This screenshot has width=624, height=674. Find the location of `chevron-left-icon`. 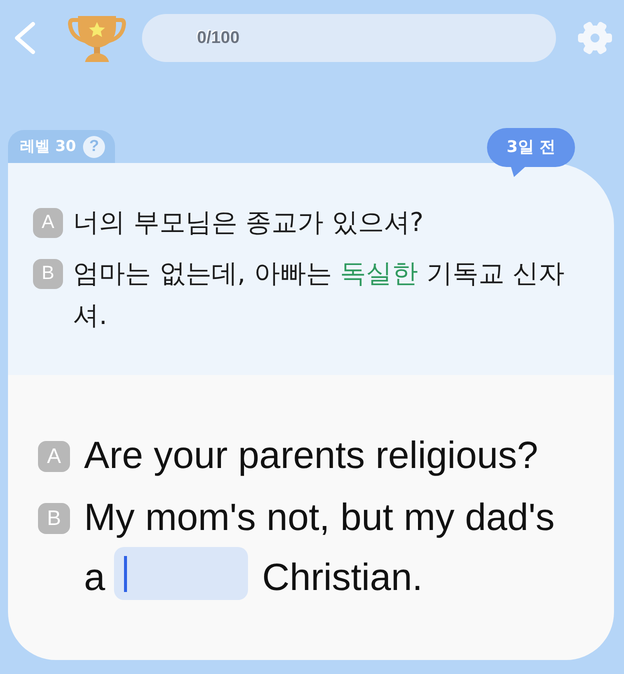

chevron-left-icon is located at coordinates (25, 38).